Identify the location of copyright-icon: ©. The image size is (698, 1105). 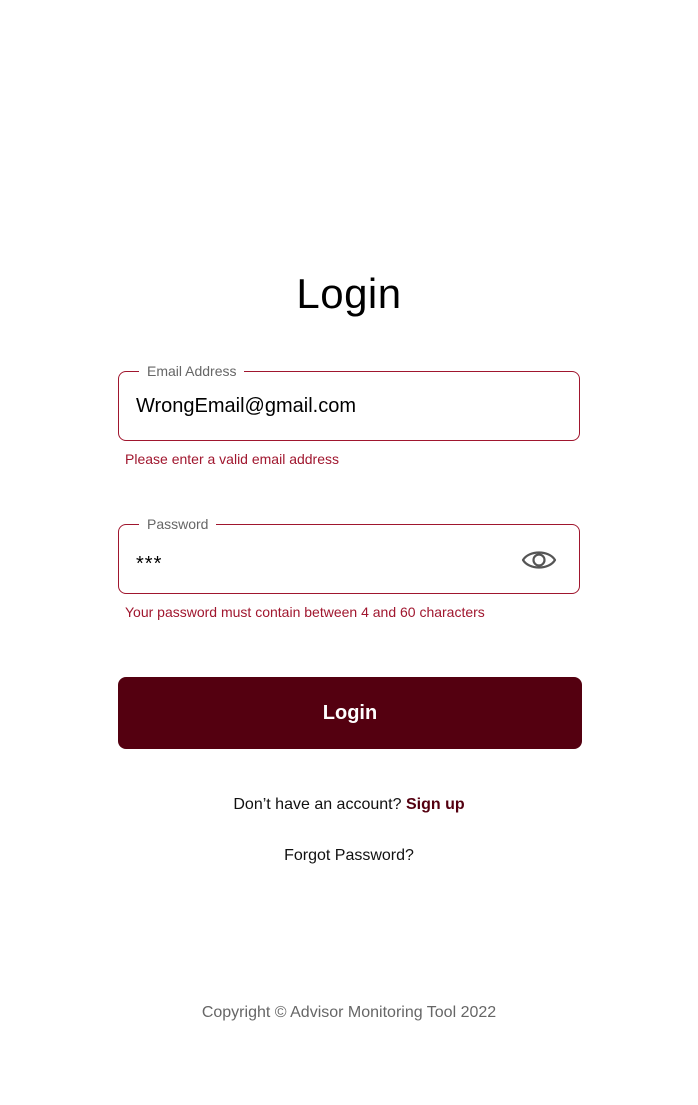
(280, 1012).